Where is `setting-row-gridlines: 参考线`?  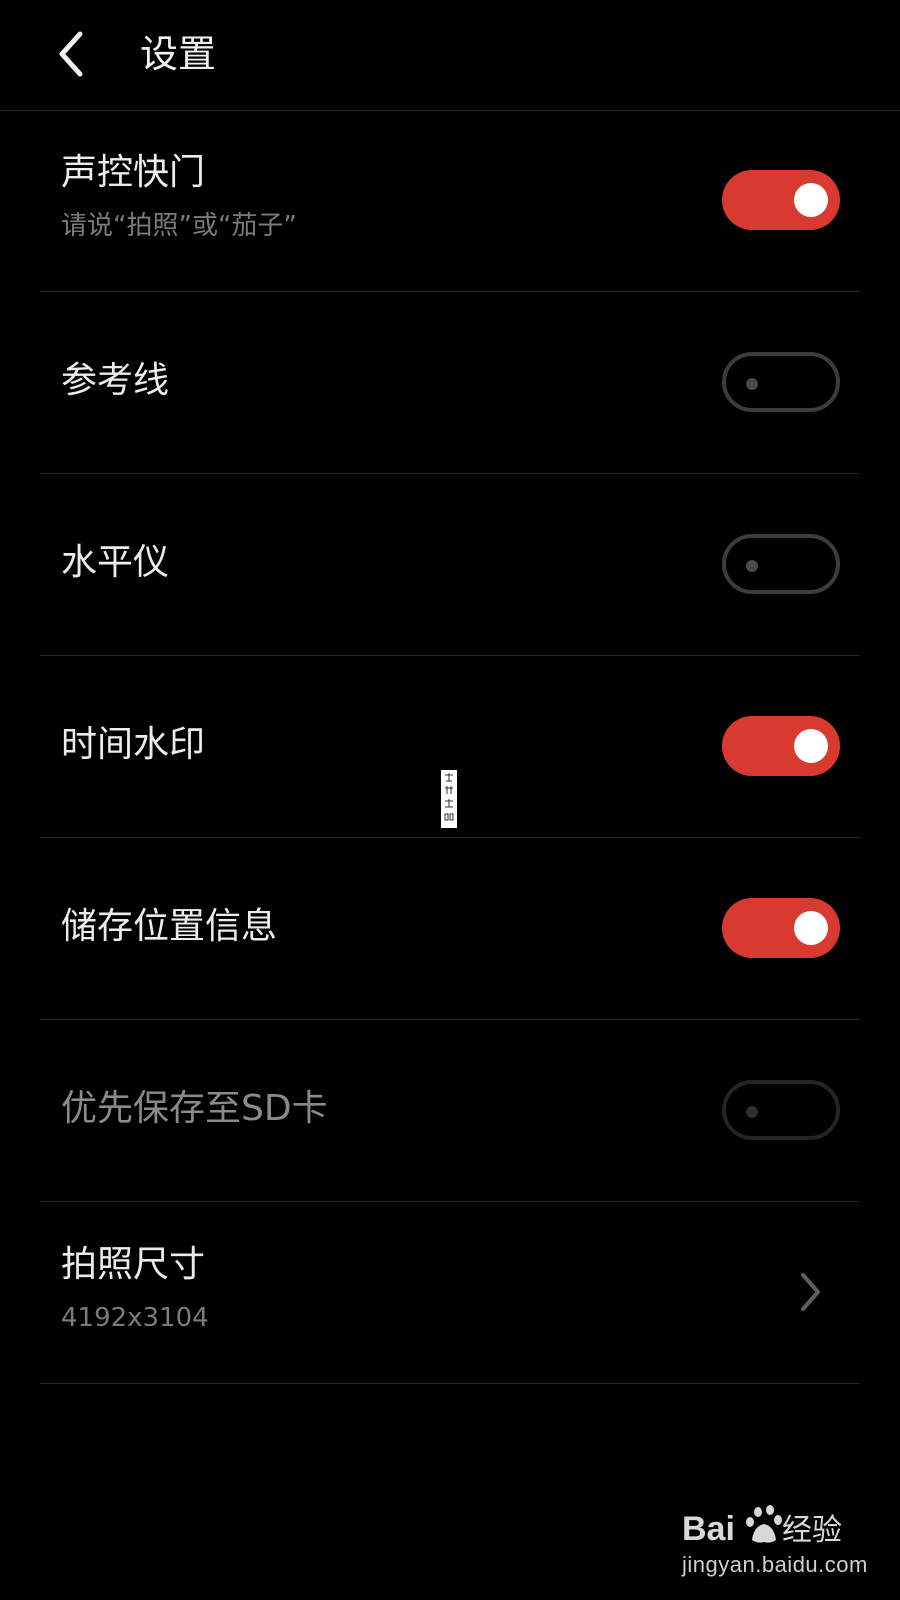 setting-row-gridlines: 参考线 is located at coordinates (450, 383).